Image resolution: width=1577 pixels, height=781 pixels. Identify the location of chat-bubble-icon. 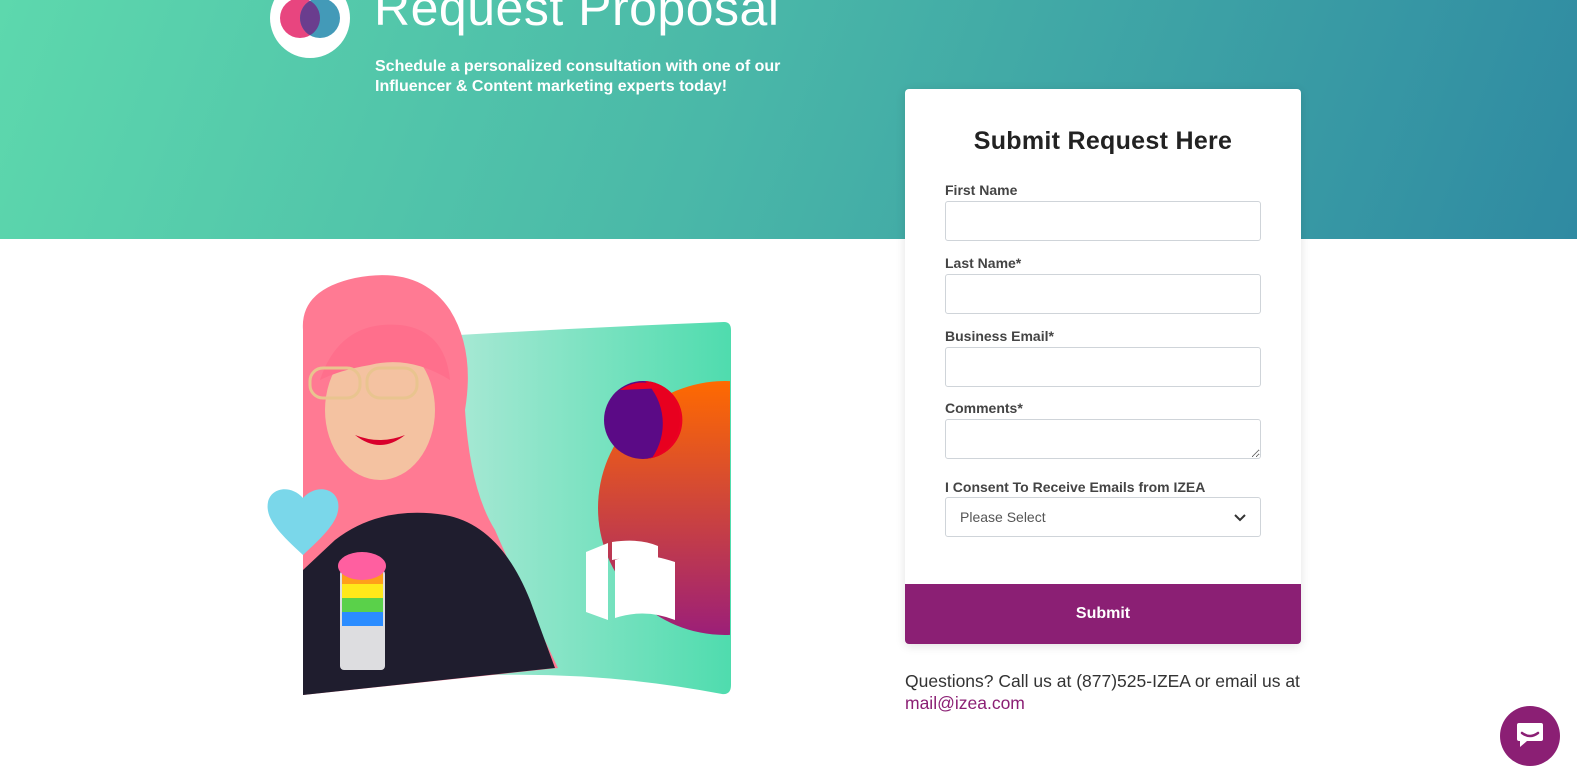
(1530, 736).